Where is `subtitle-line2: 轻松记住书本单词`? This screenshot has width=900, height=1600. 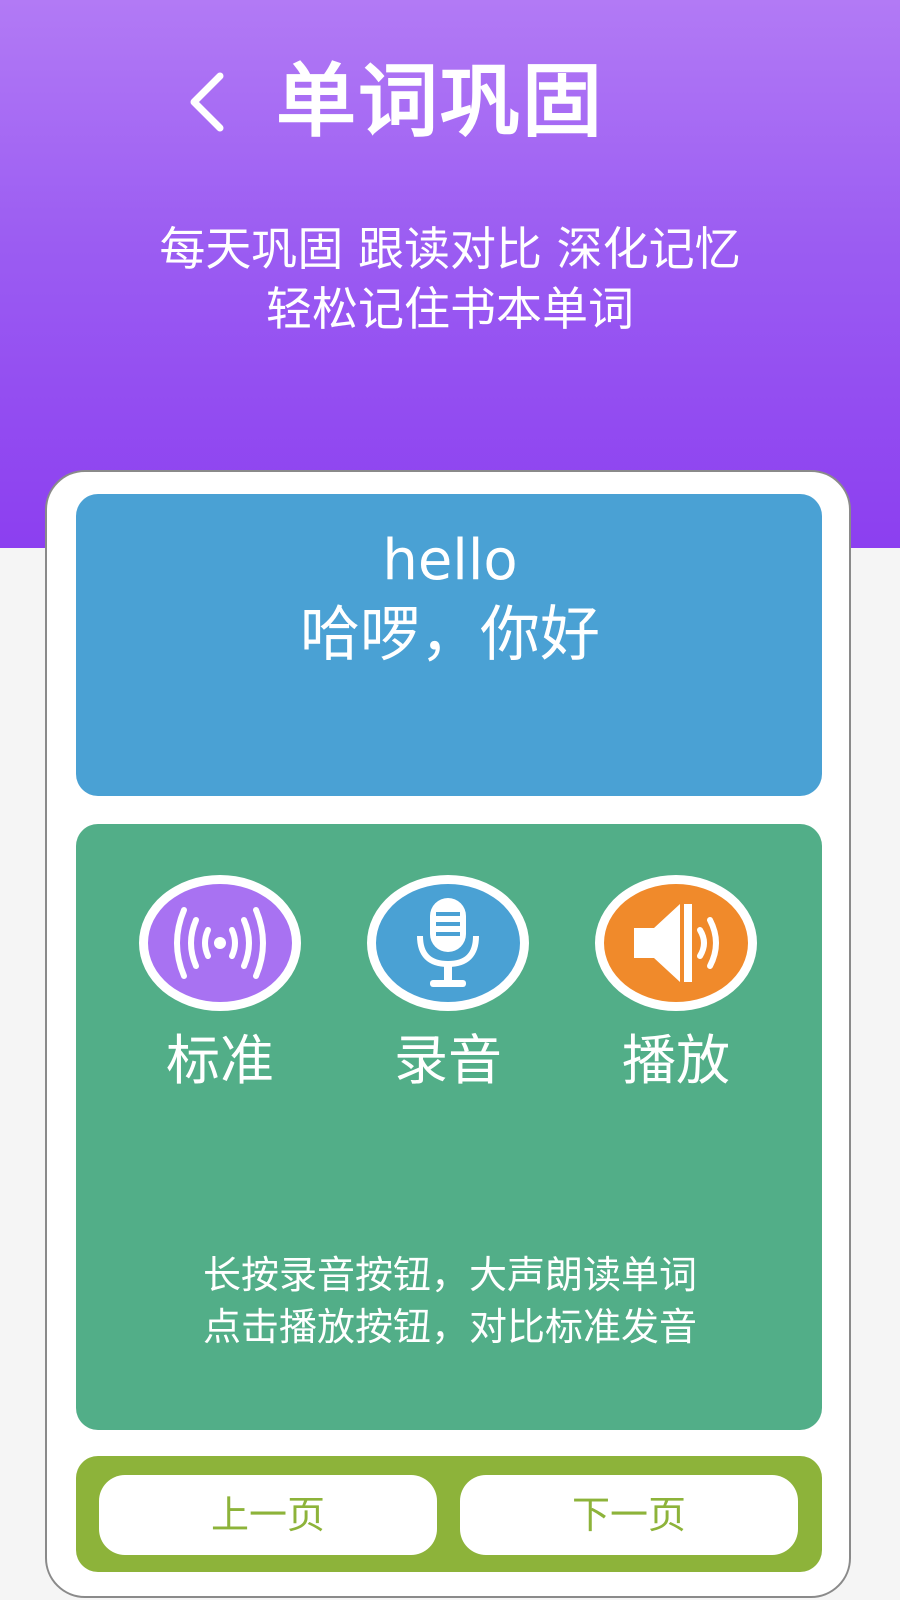 subtitle-line2: 轻松记住书本单词 is located at coordinates (450, 309).